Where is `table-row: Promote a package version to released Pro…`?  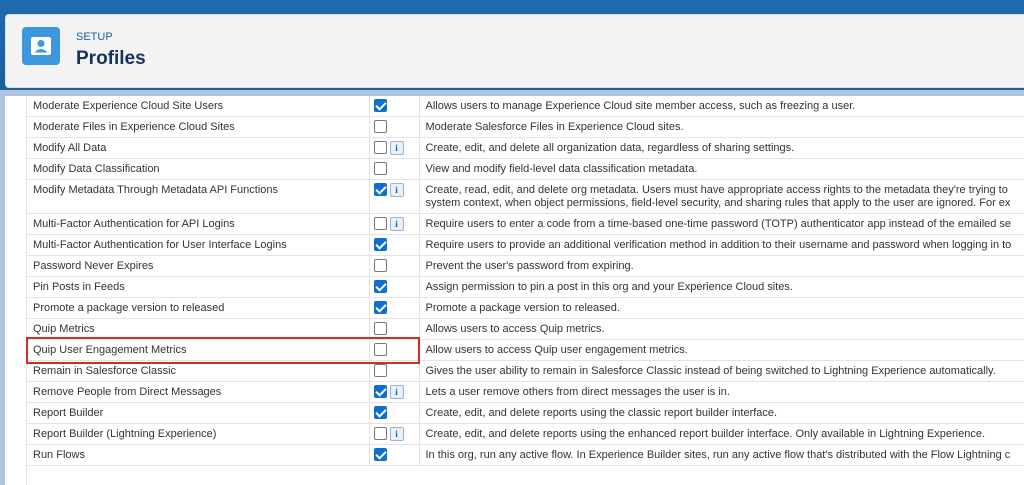
table-row: Promote a package version to released Pro… is located at coordinates (525, 308).